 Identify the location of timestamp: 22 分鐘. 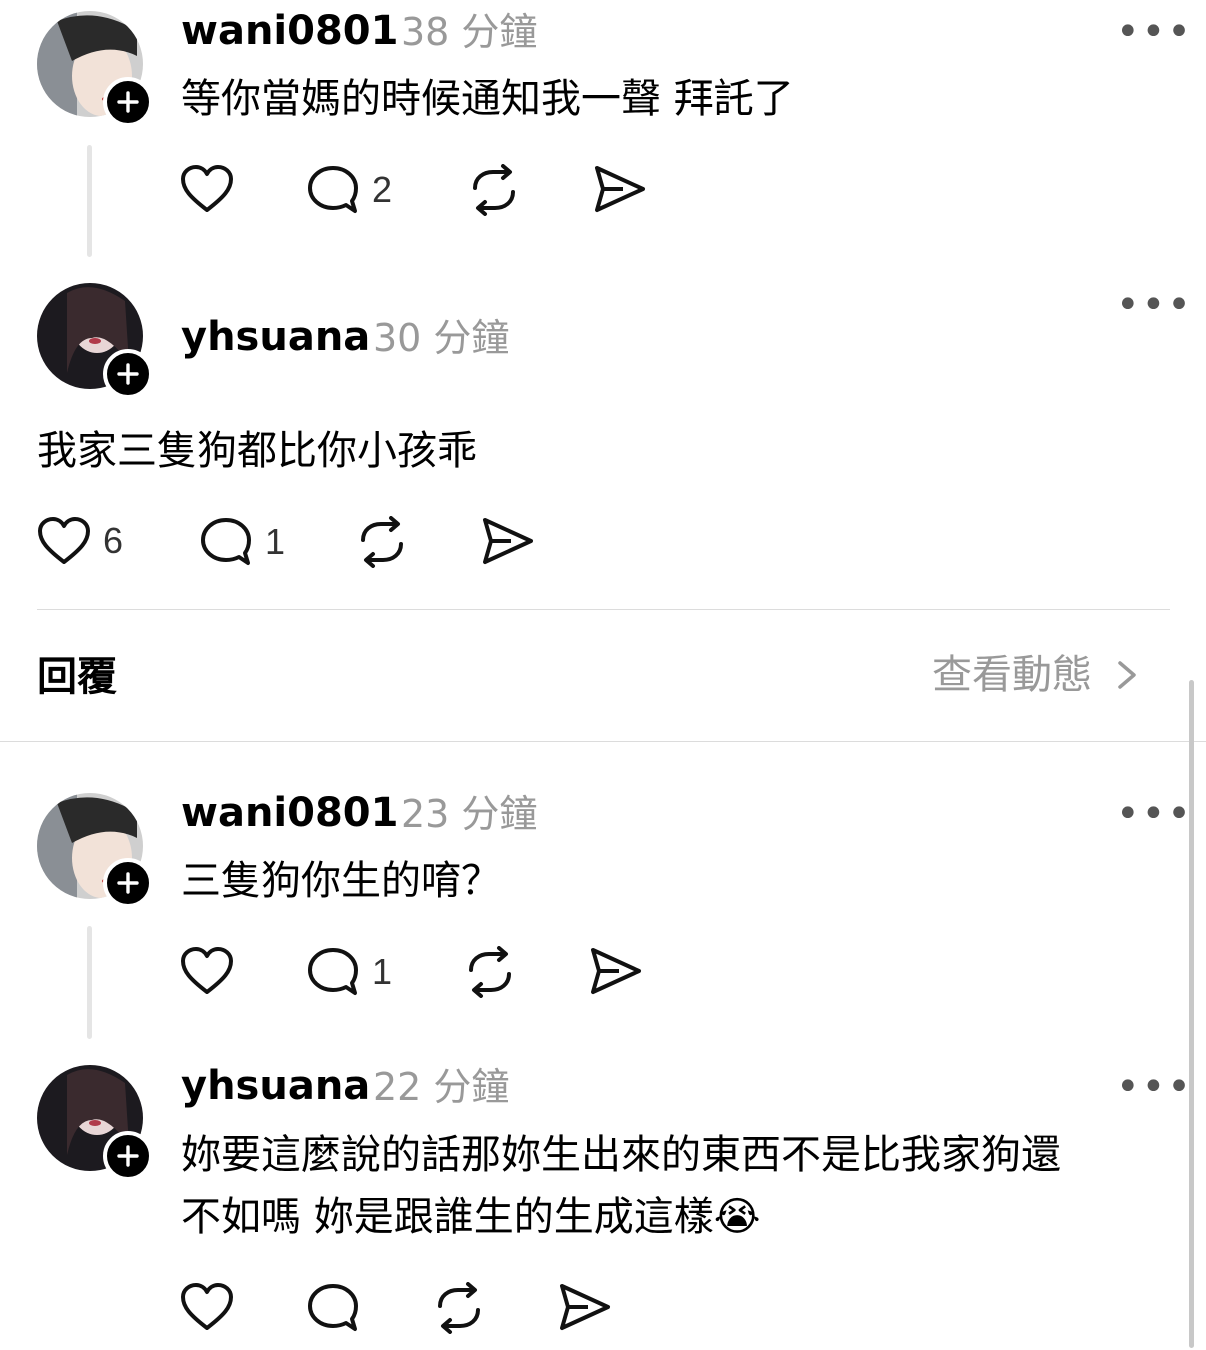
(441, 1087).